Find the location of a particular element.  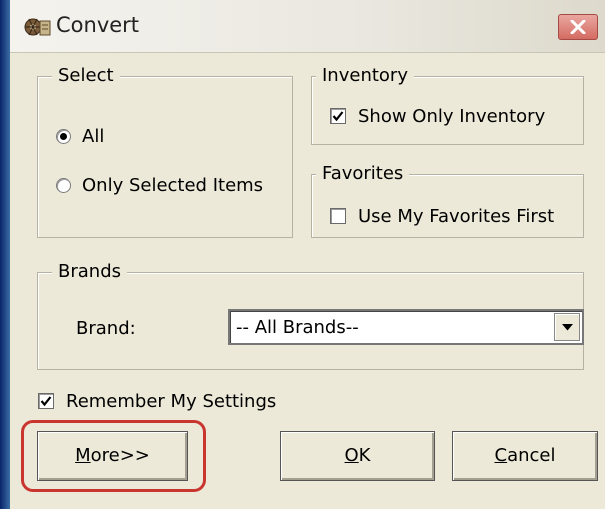

favorites-group-label: Favorites is located at coordinates (363, 174).